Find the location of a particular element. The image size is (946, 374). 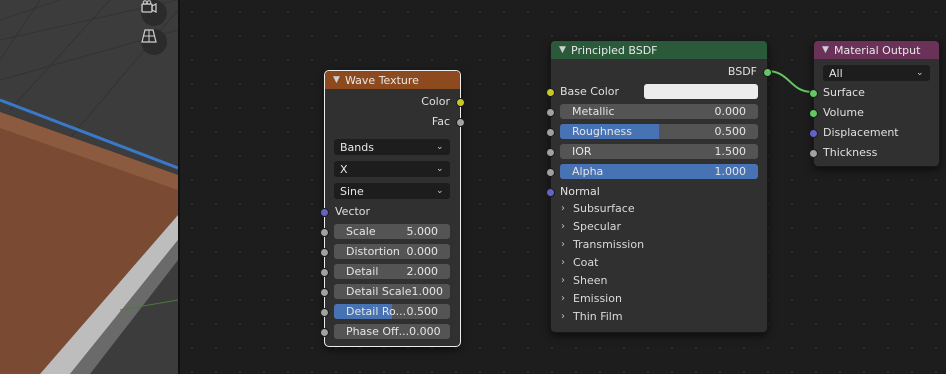

value-field: Phase Off... 0.000 is located at coordinates (392, 331).